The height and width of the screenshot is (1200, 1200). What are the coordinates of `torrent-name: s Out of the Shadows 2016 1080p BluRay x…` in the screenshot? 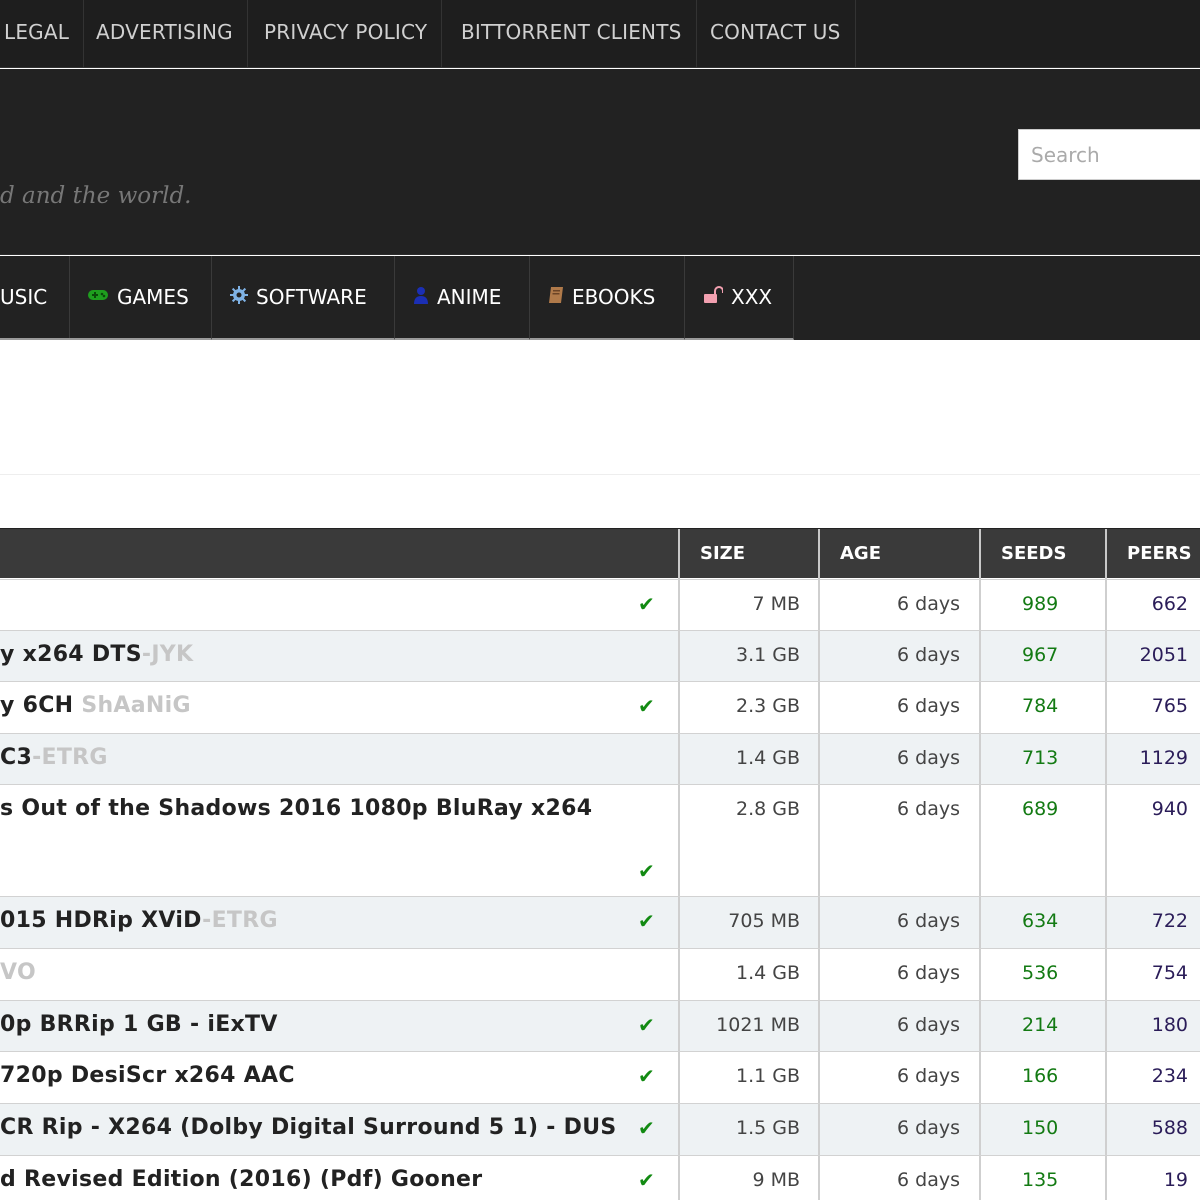 It's located at (296, 809).